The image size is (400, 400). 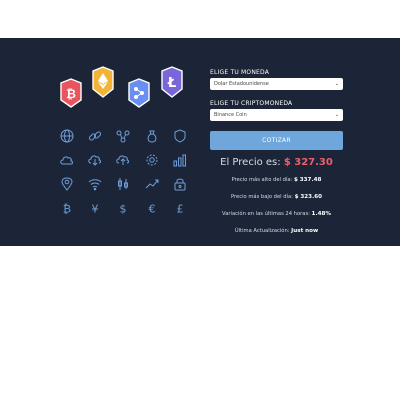 What do you see at coordinates (262, 231) in the screenshot?
I see `updated-label: Última Actualización:` at bounding box center [262, 231].